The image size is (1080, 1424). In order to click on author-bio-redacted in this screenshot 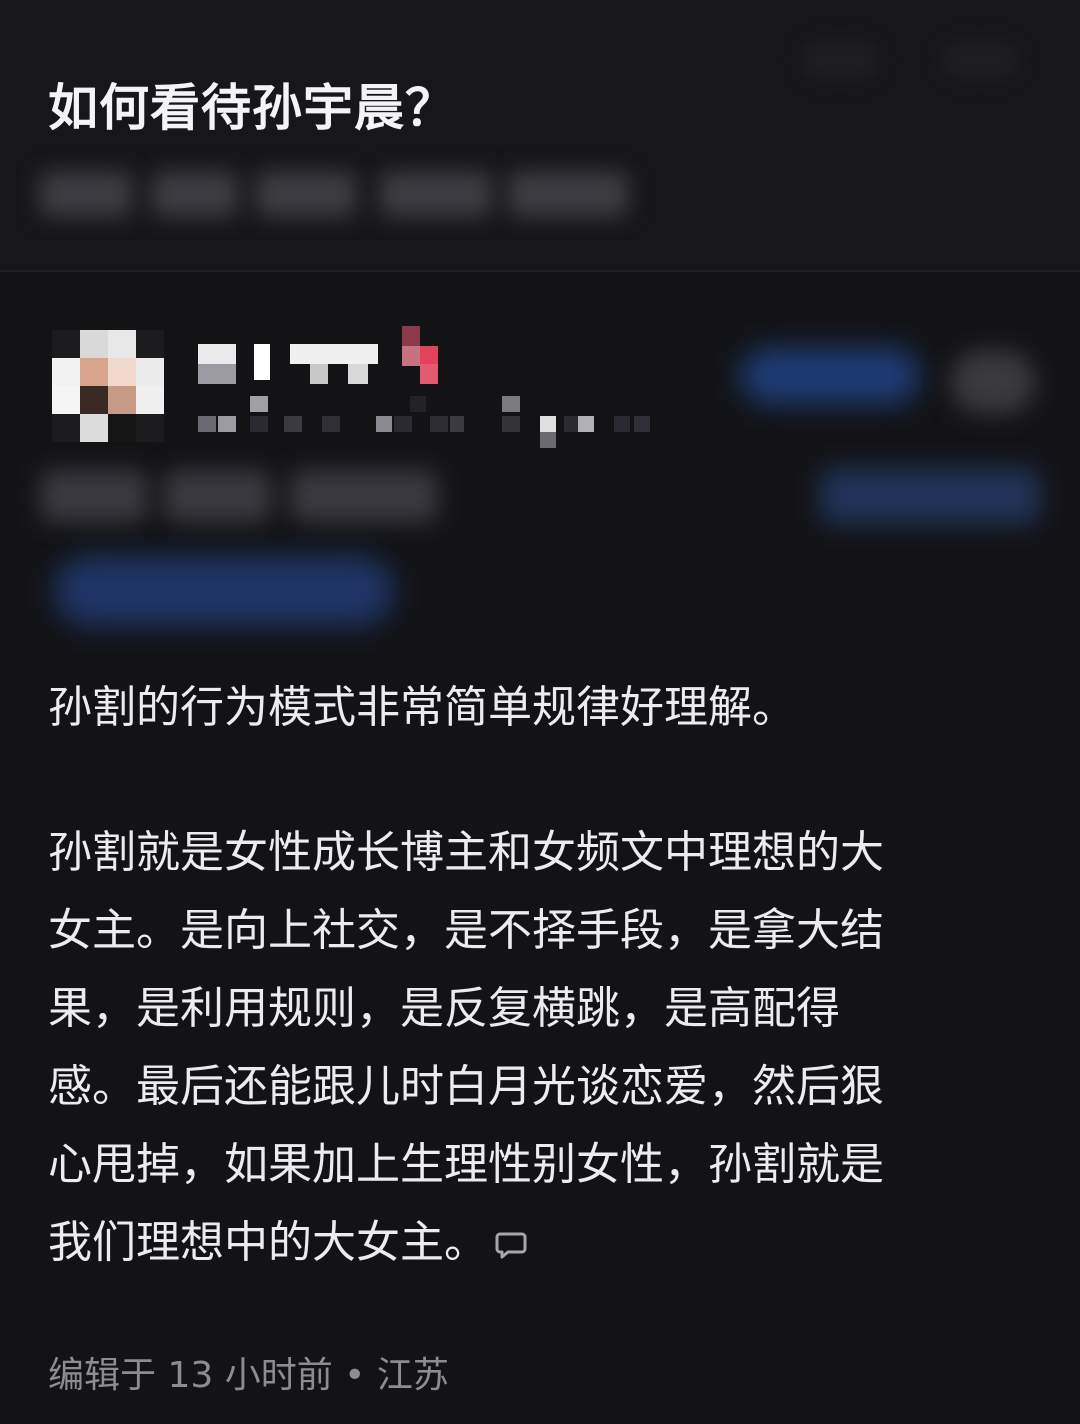, I will do `click(428, 422)`.